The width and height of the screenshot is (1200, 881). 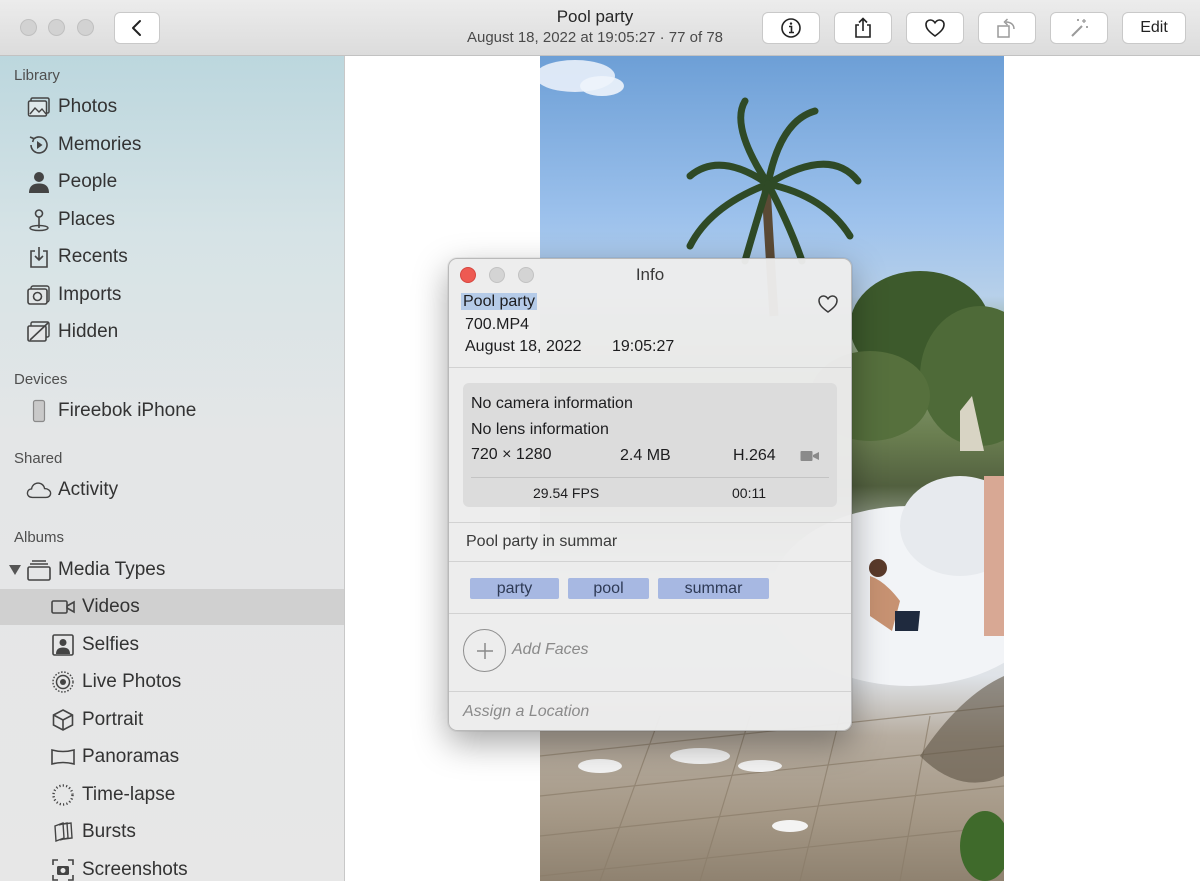 What do you see at coordinates (172, 866) in the screenshot?
I see `sidebar-item-screenshots: Screenshots` at bounding box center [172, 866].